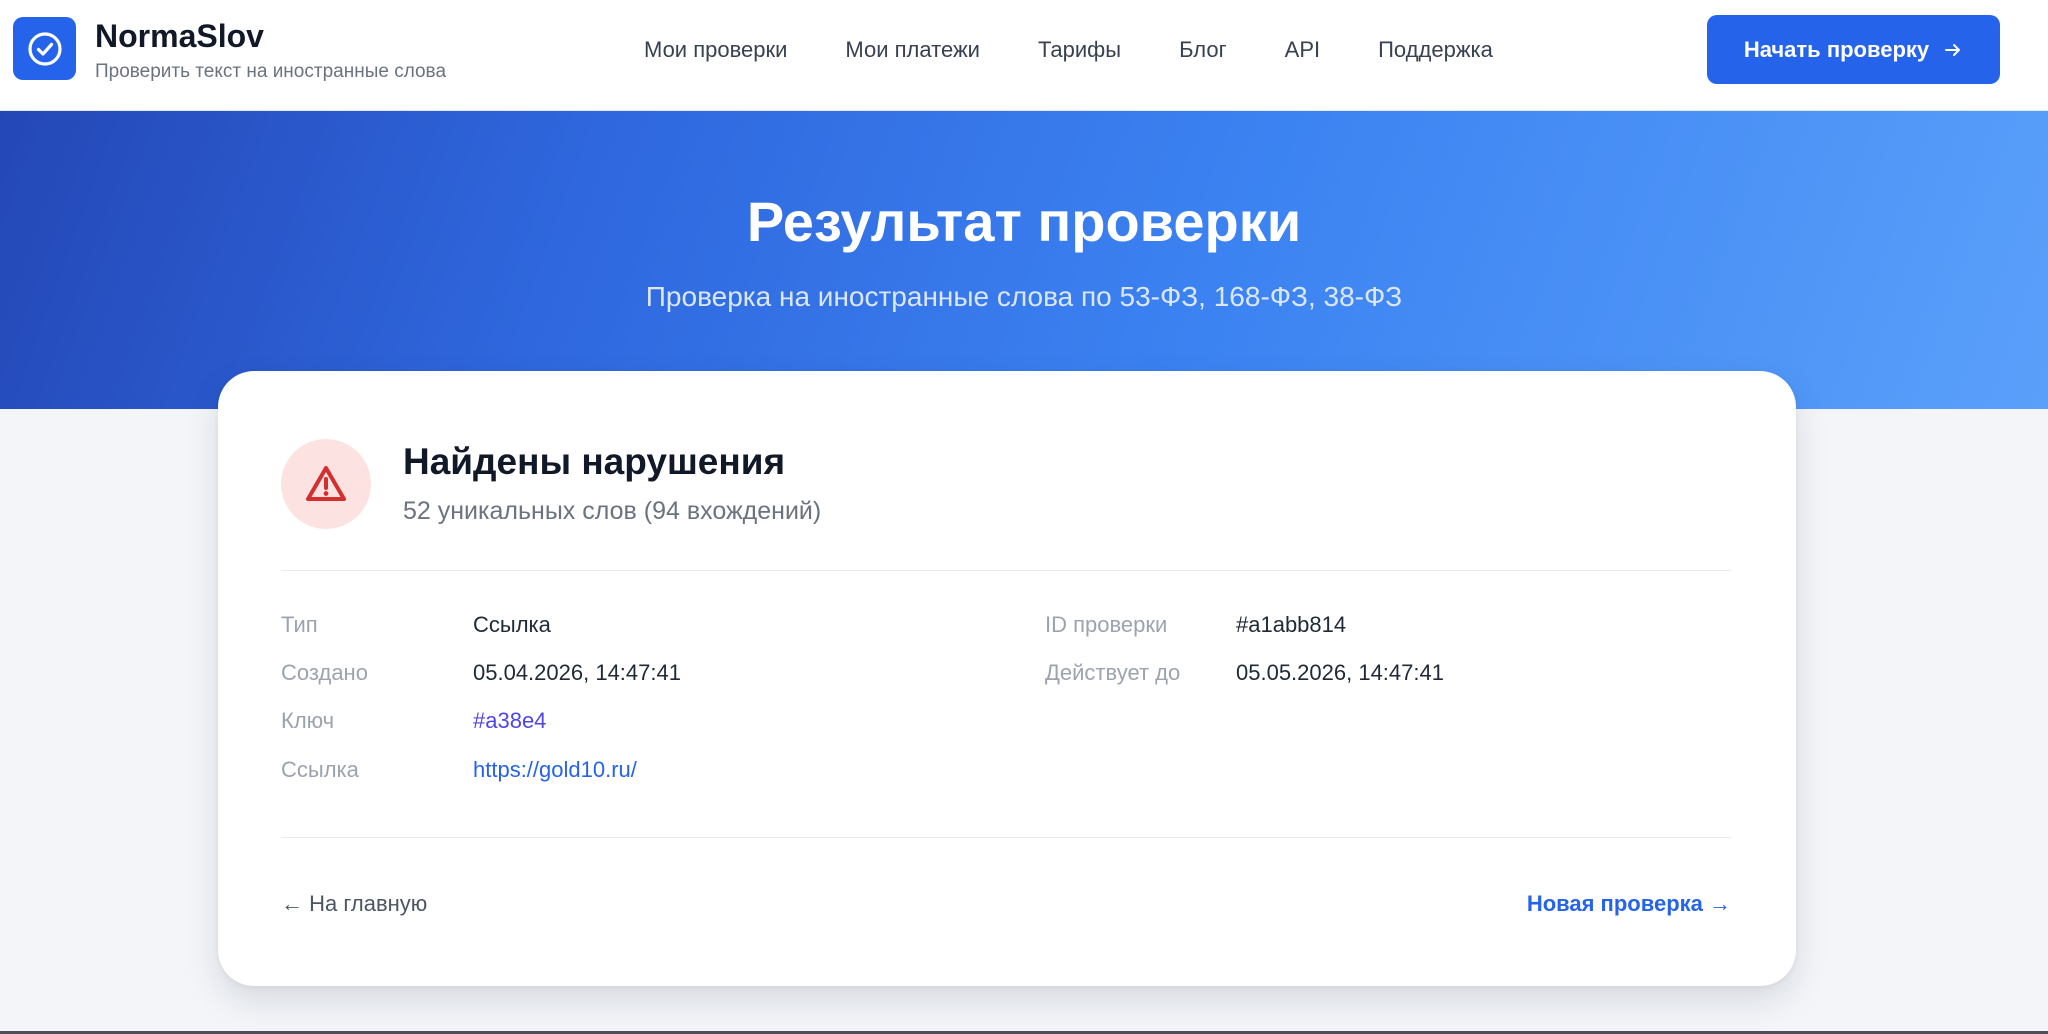 Image resolution: width=2048 pixels, height=1034 pixels. Describe the element at coordinates (594, 461) in the screenshot. I see `status-title: Найдены нарушения` at that location.